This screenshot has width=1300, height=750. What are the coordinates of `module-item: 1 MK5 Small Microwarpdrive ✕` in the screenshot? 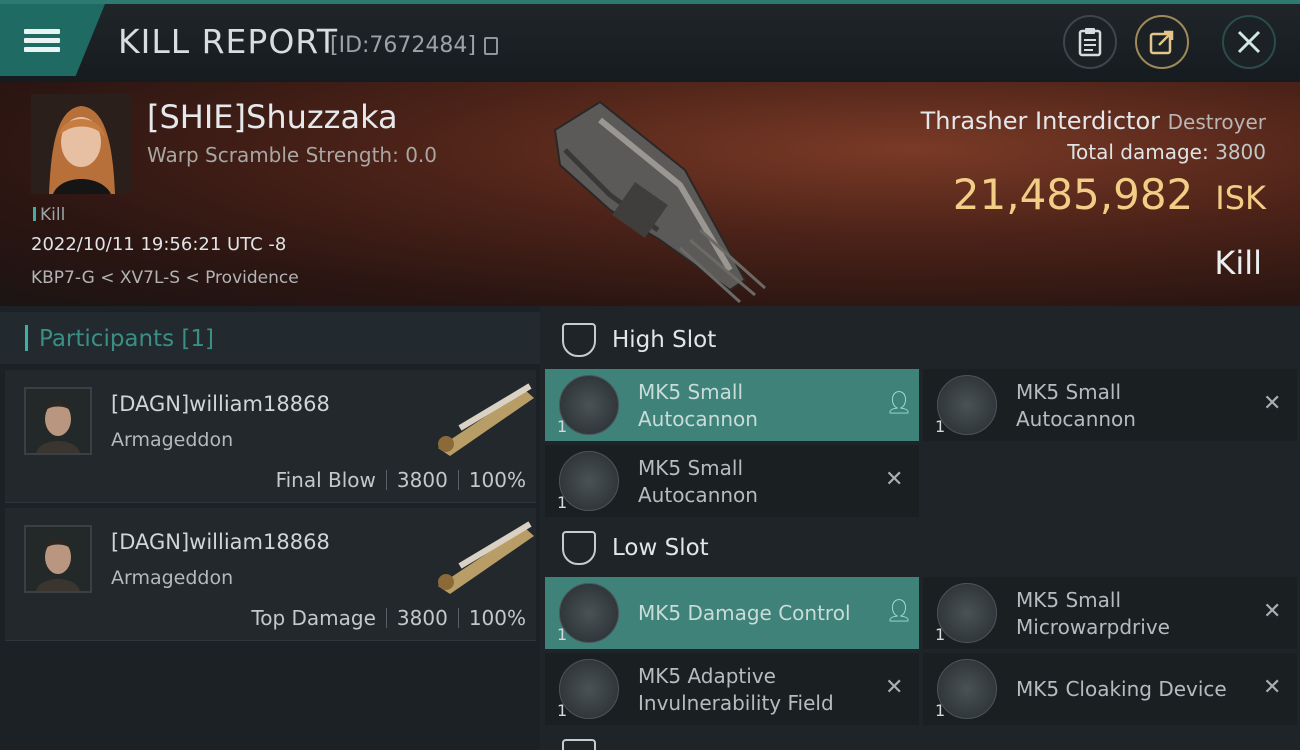 It's located at (1110, 613).